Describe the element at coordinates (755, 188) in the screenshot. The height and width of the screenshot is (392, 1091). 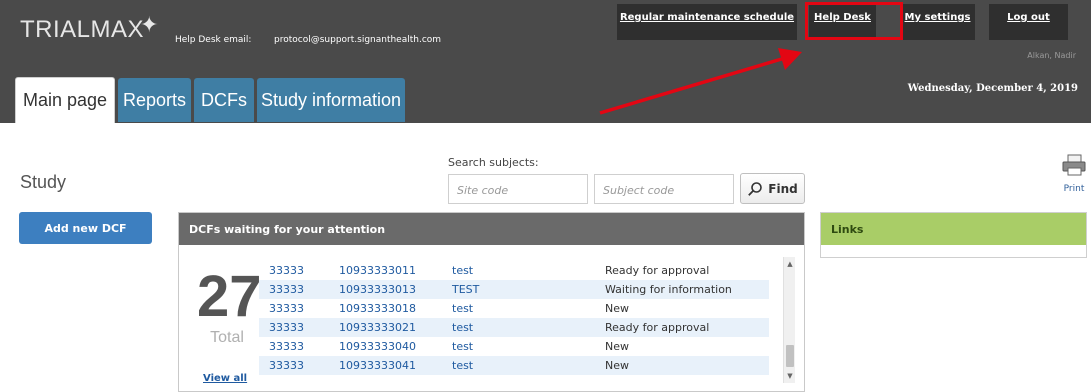
I see `search-icon` at that location.